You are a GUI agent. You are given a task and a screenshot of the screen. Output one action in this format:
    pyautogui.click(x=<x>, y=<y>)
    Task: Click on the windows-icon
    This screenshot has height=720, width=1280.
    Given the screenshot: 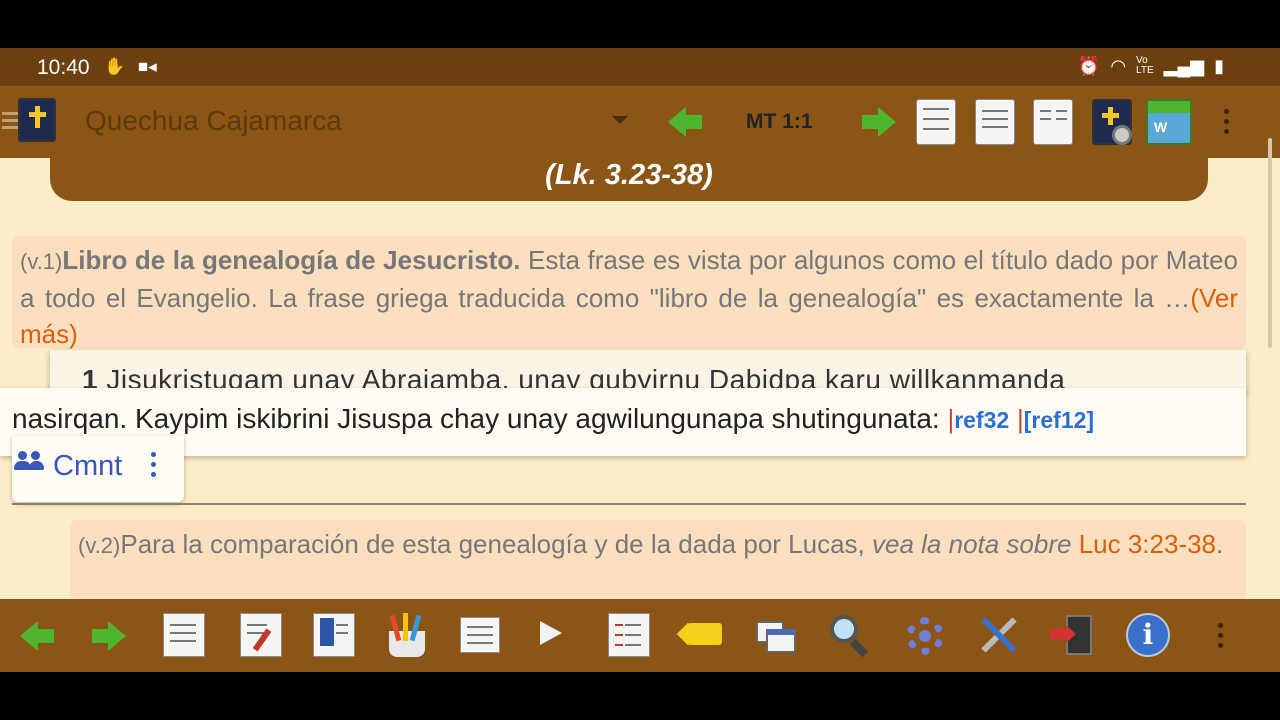 What is the action you would take?
    pyautogui.click(x=775, y=635)
    